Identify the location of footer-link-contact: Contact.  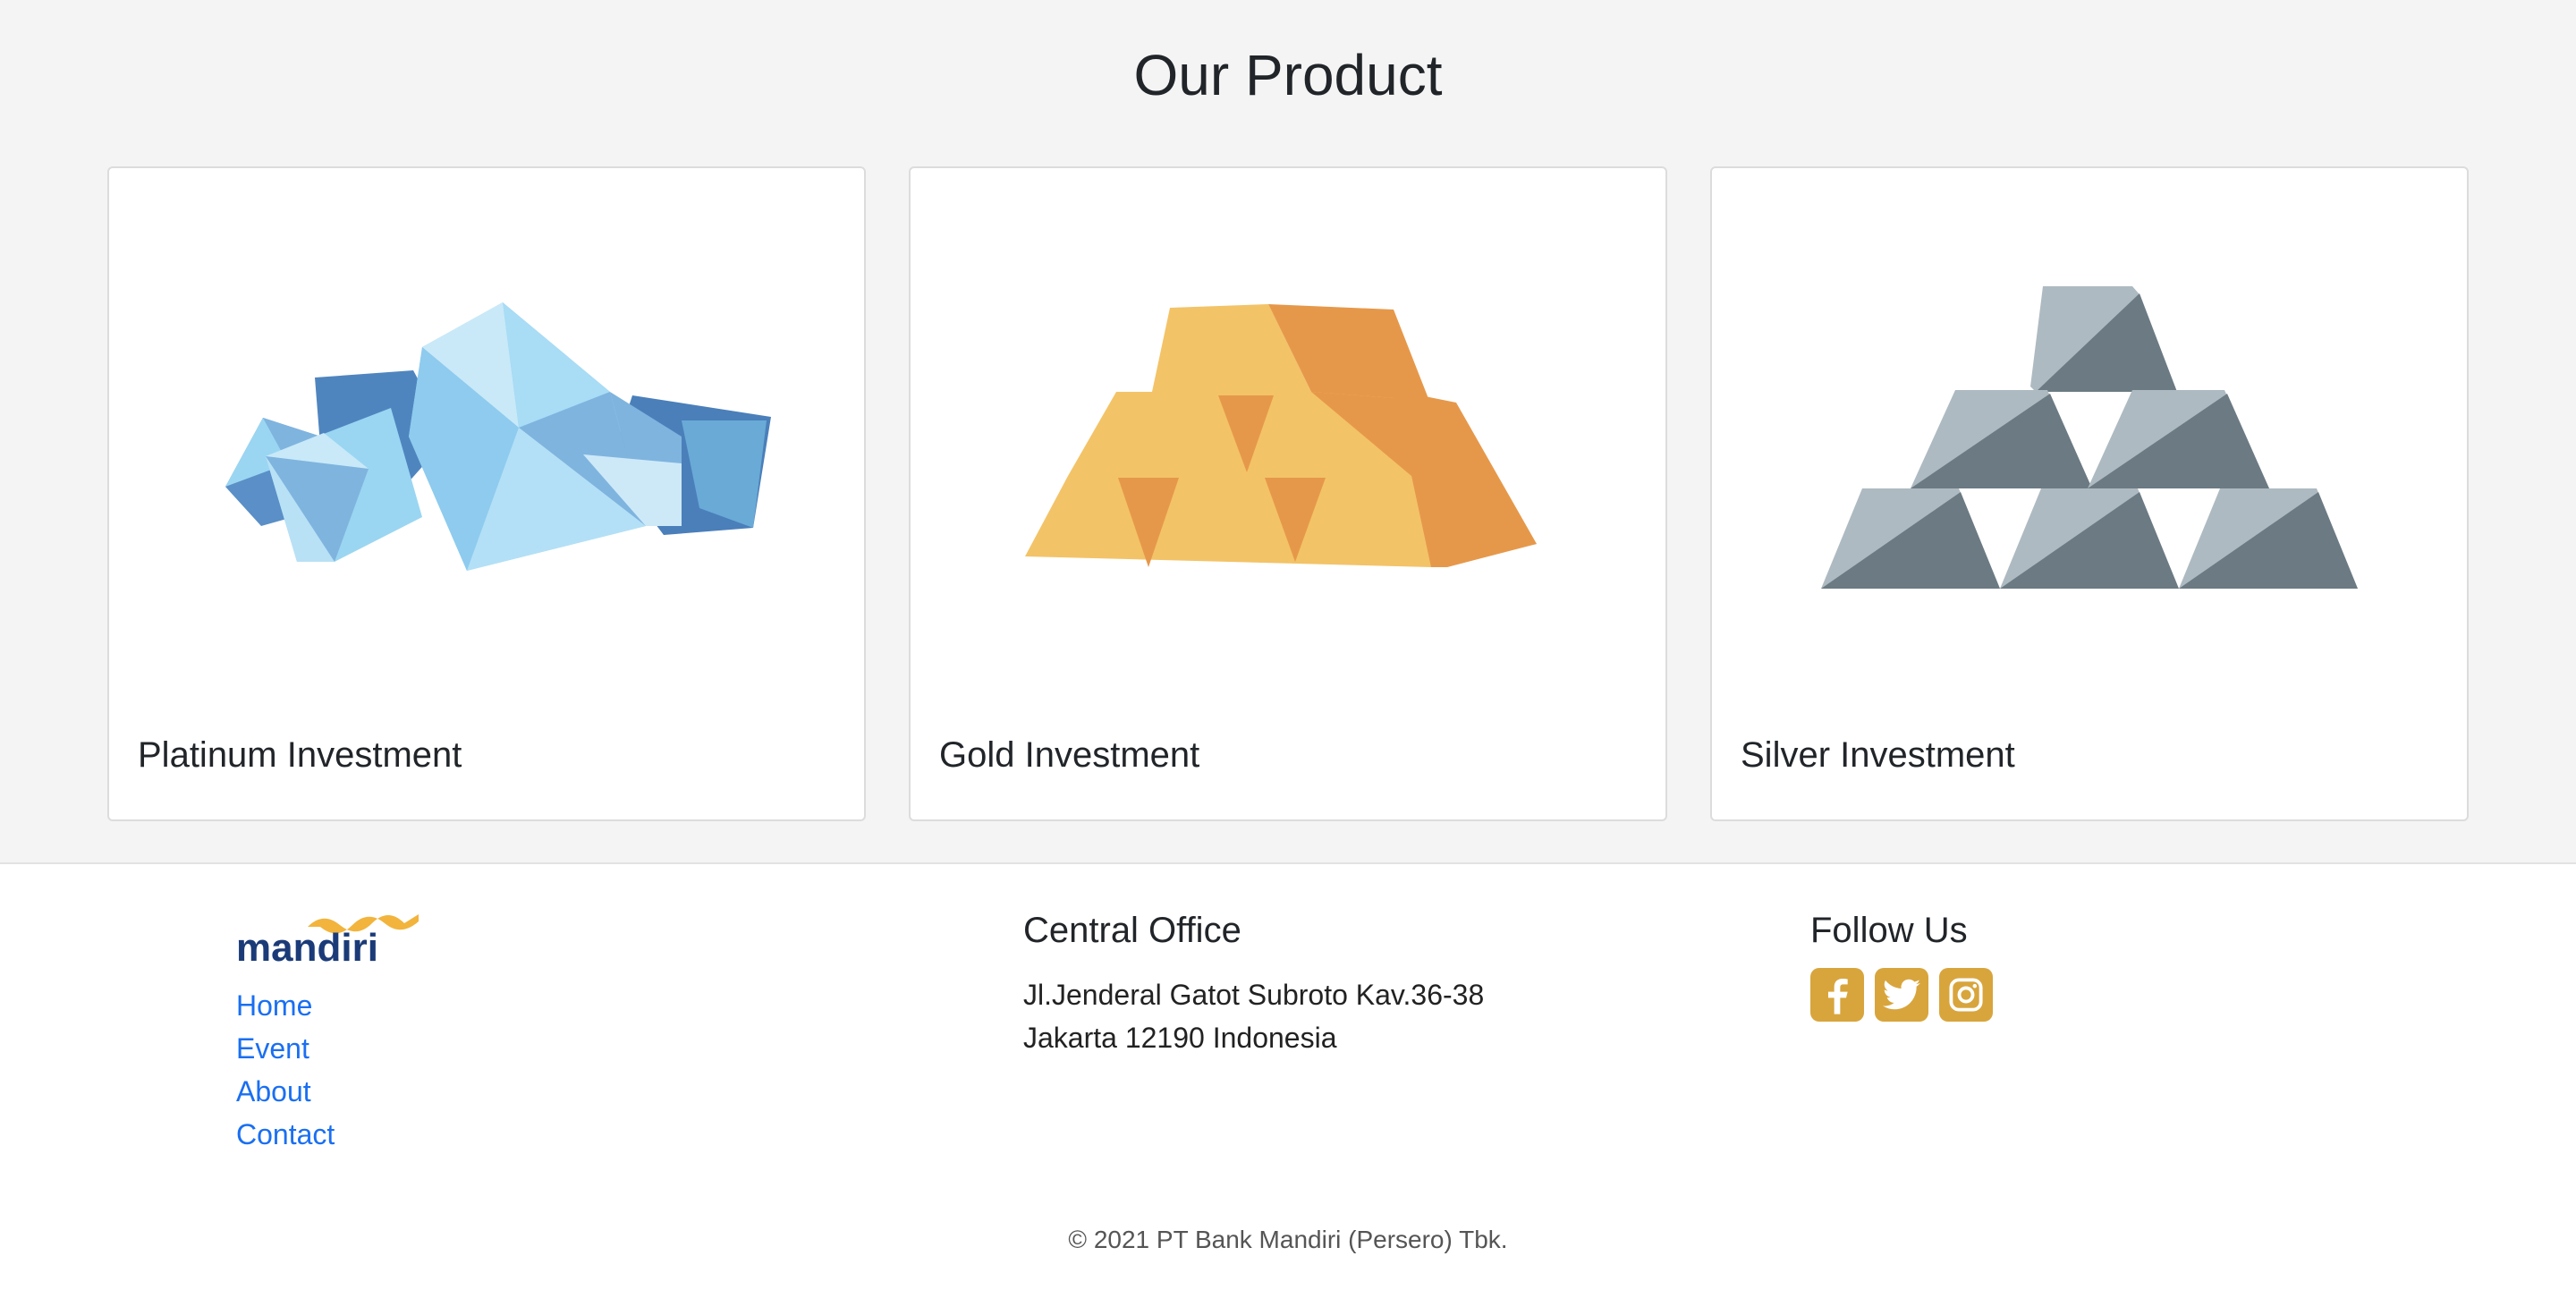
(285, 1134).